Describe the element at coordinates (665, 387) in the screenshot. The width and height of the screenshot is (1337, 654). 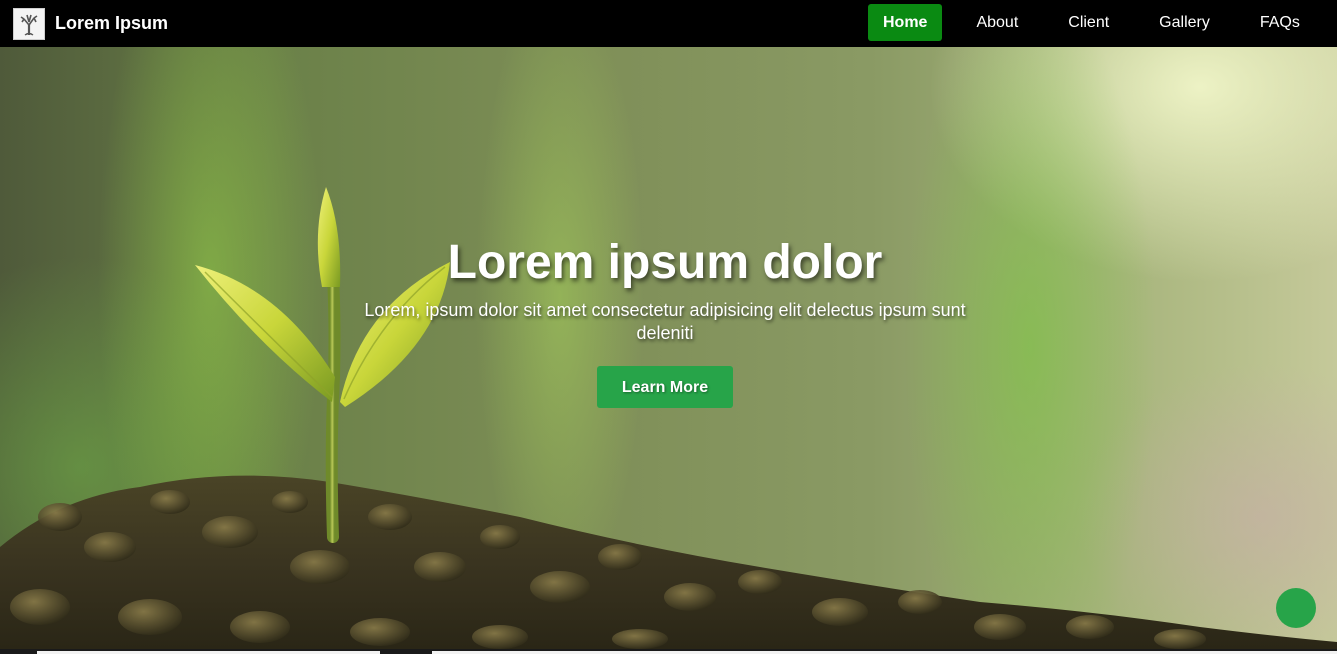
I see `learn-more-button: Learn More` at that location.